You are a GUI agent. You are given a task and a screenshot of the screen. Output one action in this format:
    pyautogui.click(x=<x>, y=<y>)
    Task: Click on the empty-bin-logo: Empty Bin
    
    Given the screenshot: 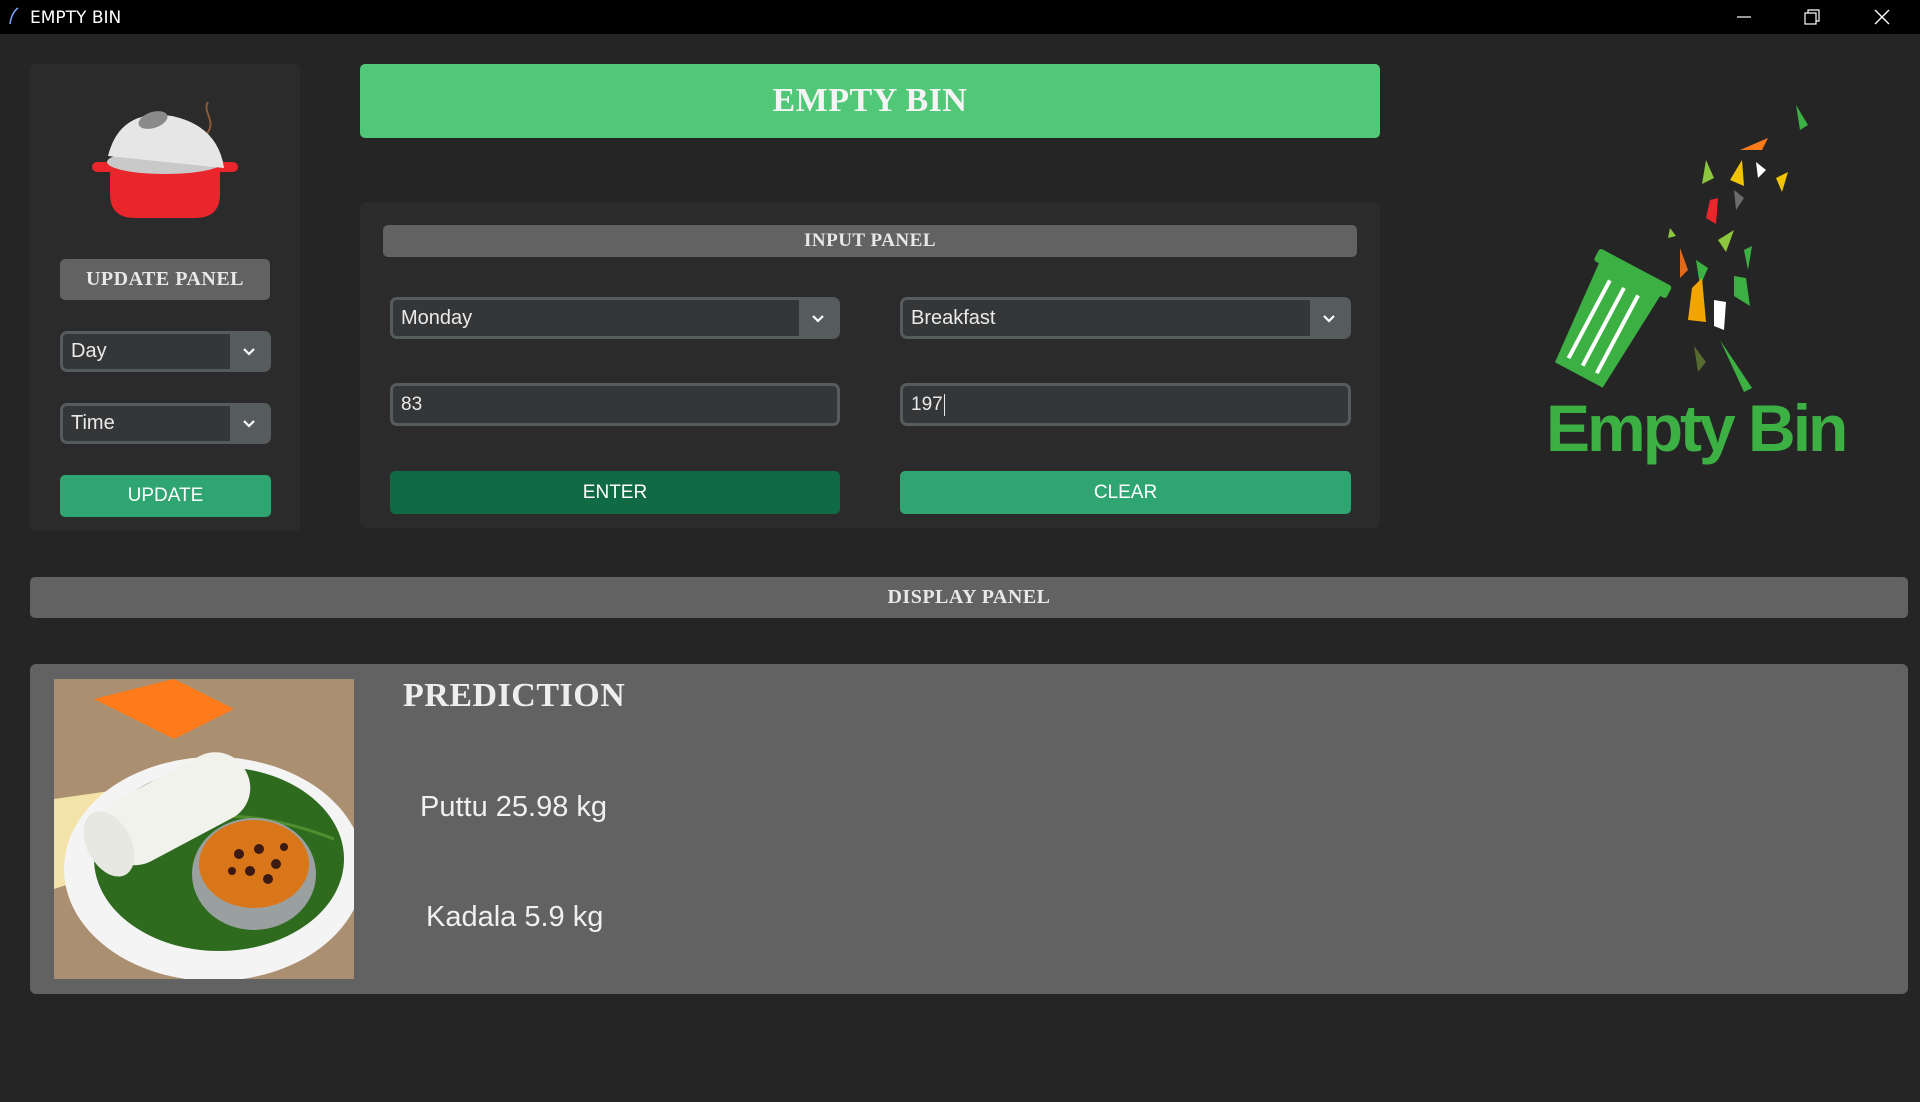 What is the action you would take?
    pyautogui.click(x=1690, y=290)
    